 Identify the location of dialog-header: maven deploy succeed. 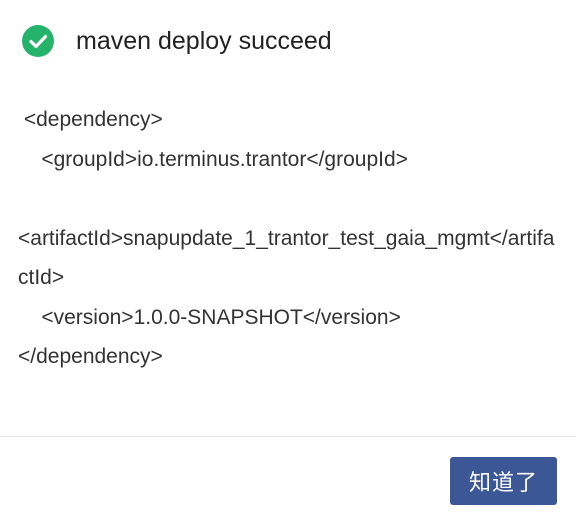
(177, 41).